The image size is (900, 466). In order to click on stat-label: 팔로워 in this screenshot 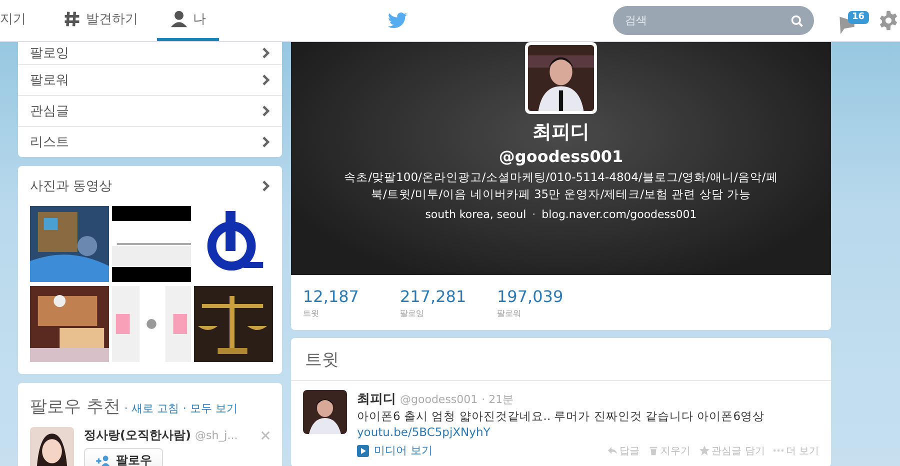, I will do `click(546, 313)`.